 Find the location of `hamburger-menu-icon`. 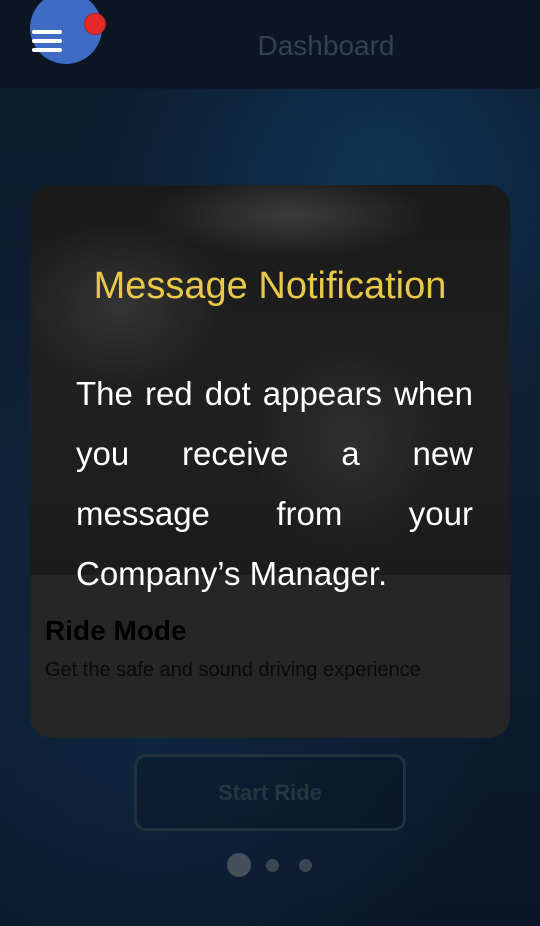

hamburger-menu-icon is located at coordinates (47, 41).